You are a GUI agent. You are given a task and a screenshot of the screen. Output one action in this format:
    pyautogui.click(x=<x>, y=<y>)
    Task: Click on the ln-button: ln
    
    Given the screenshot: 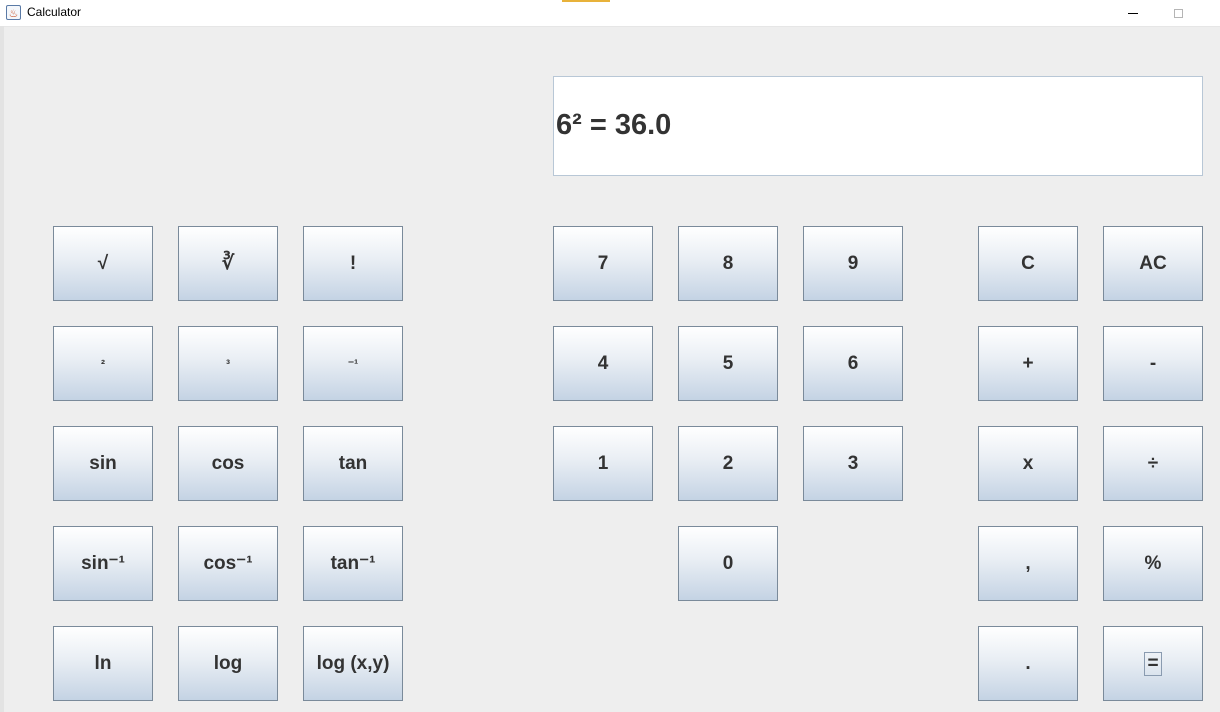 What is the action you would take?
    pyautogui.click(x=103, y=663)
    